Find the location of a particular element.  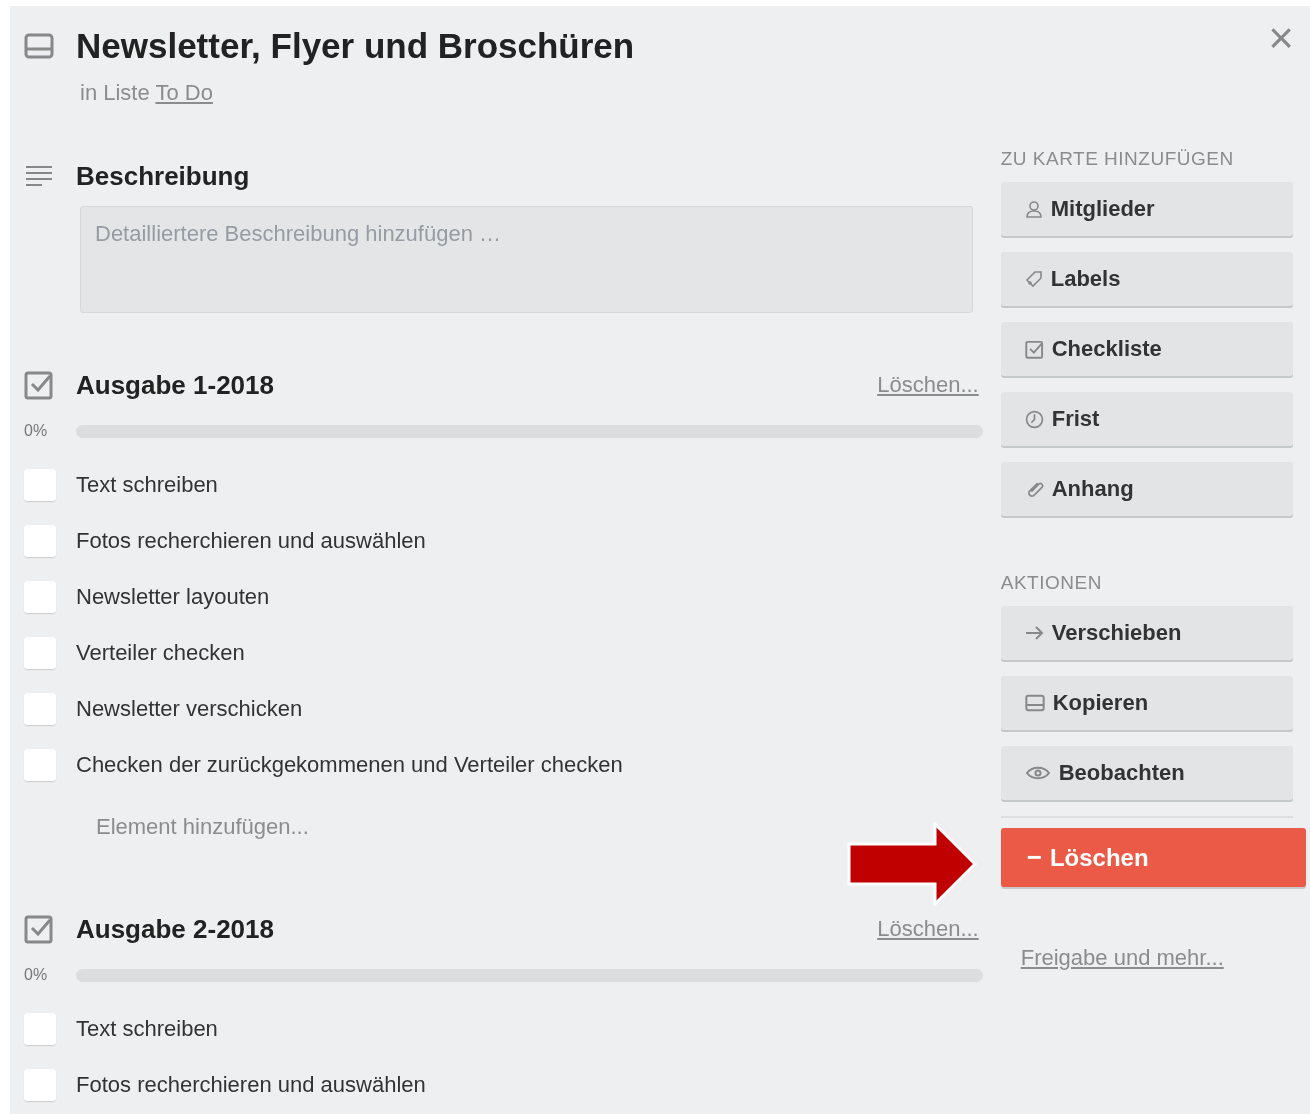

checklist-title: Ausgabe 1-2018 is located at coordinates (175, 385).